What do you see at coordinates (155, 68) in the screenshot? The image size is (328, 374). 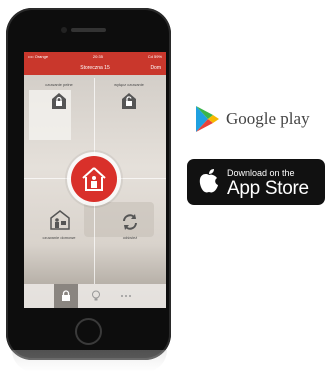 I see `done-button: Dom` at bounding box center [155, 68].